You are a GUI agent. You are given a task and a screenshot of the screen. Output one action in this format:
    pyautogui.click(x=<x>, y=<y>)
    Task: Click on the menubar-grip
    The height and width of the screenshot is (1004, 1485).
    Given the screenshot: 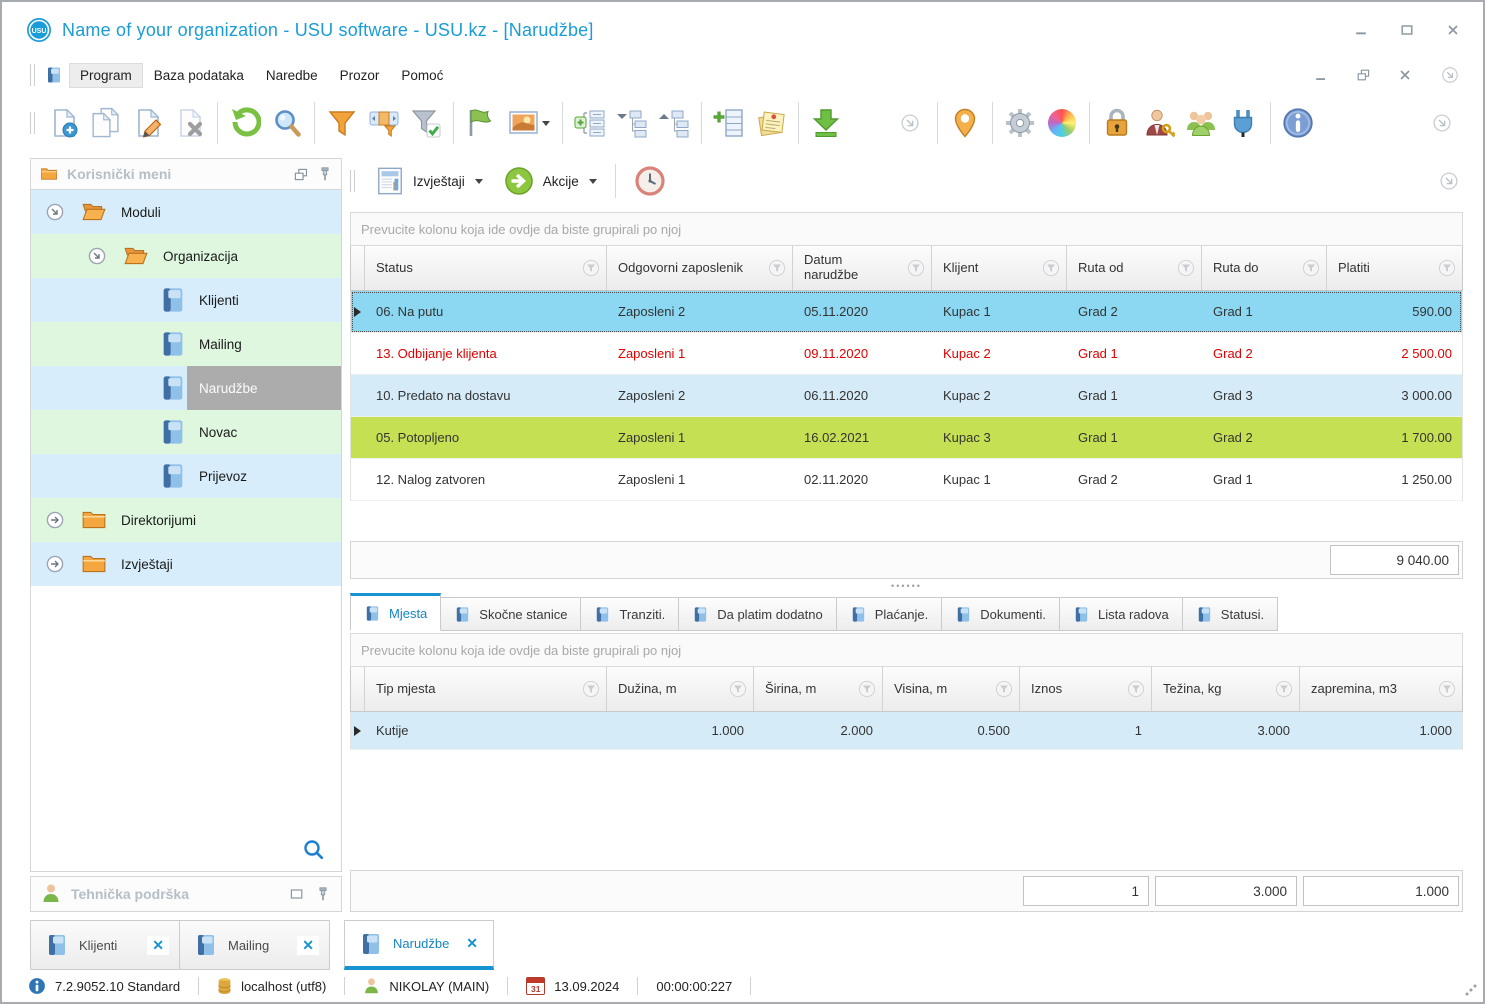 What is the action you would take?
    pyautogui.click(x=32, y=75)
    